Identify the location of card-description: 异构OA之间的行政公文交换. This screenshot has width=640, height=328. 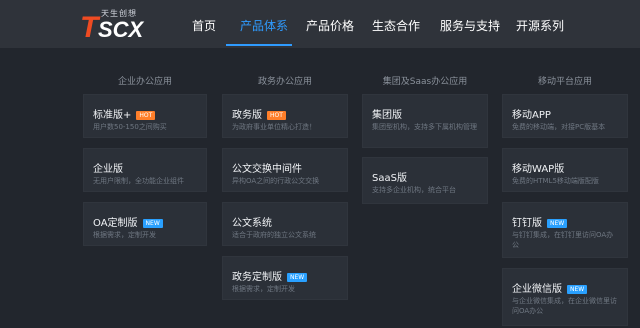
(276, 181).